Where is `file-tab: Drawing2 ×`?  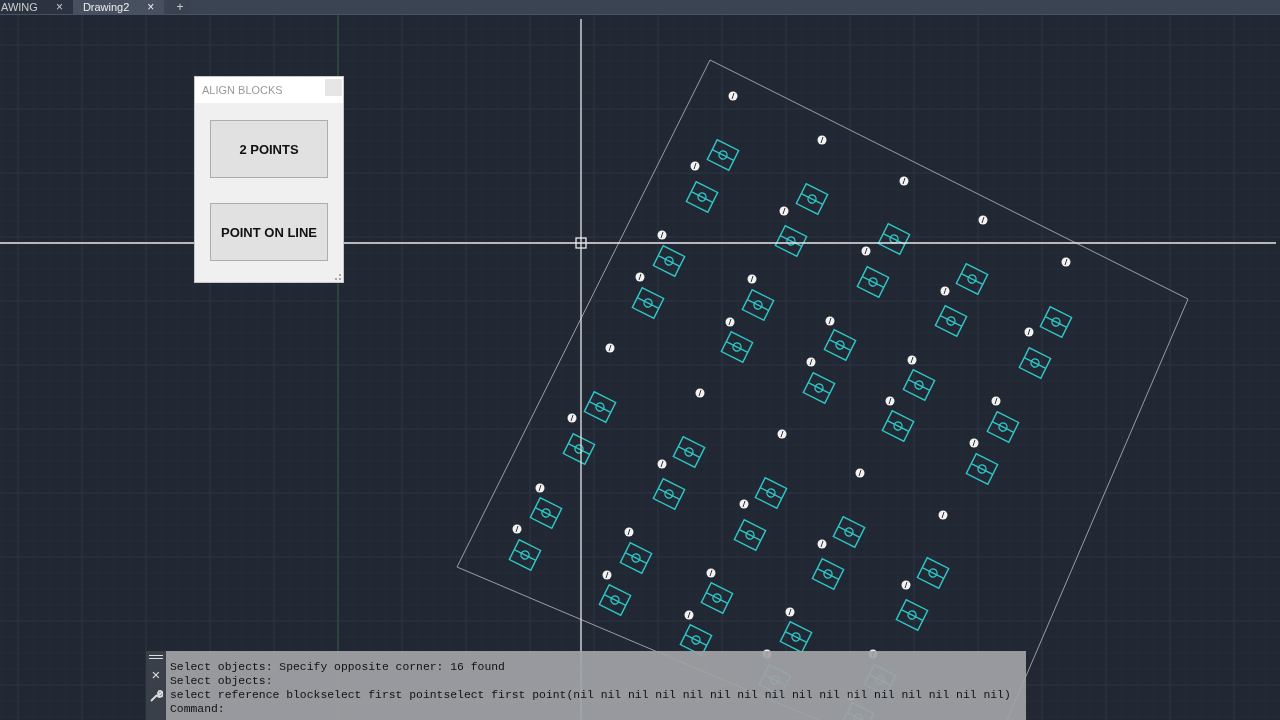 file-tab: Drawing2 × is located at coordinates (118, 7).